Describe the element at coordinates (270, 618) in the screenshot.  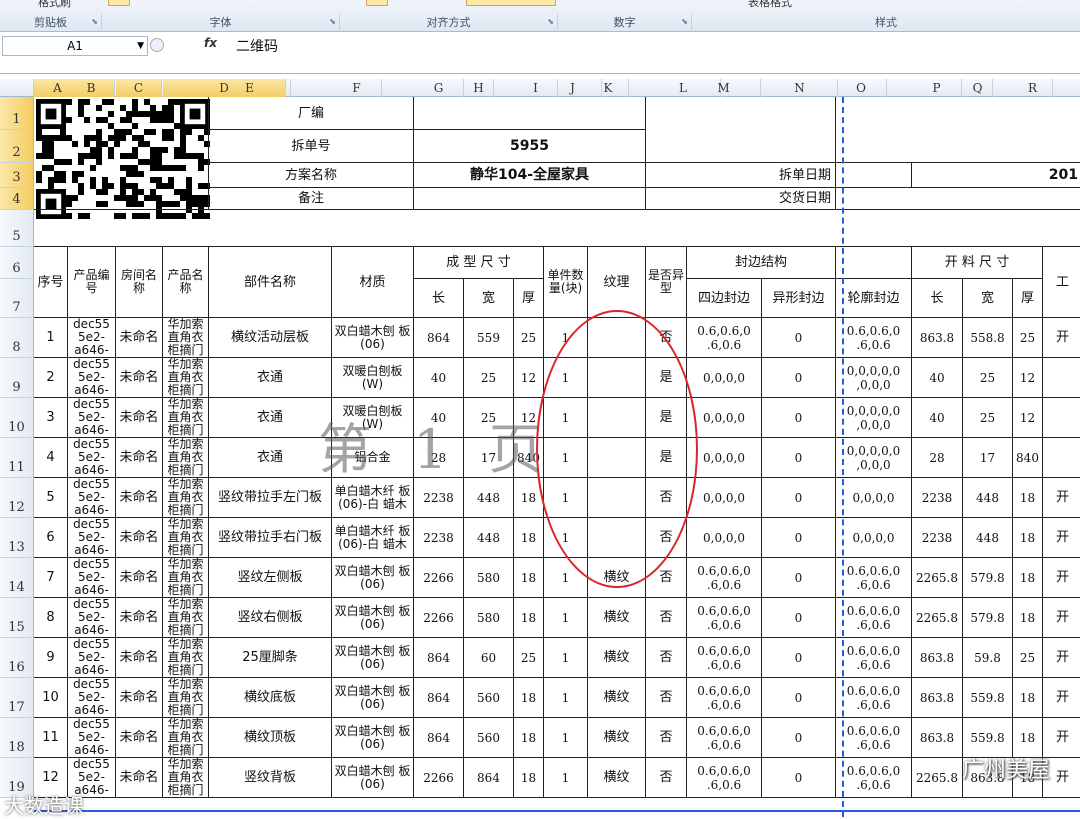
I see `table-cell-part: 竖纹右侧板` at that location.